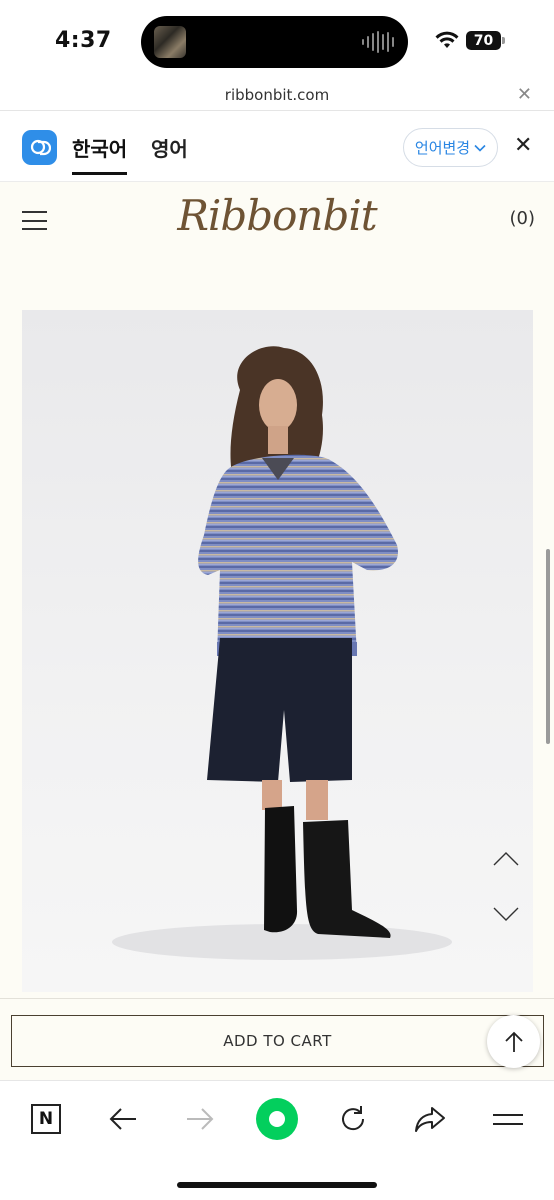  What do you see at coordinates (353, 1119) in the screenshot?
I see `reload-icon` at bounding box center [353, 1119].